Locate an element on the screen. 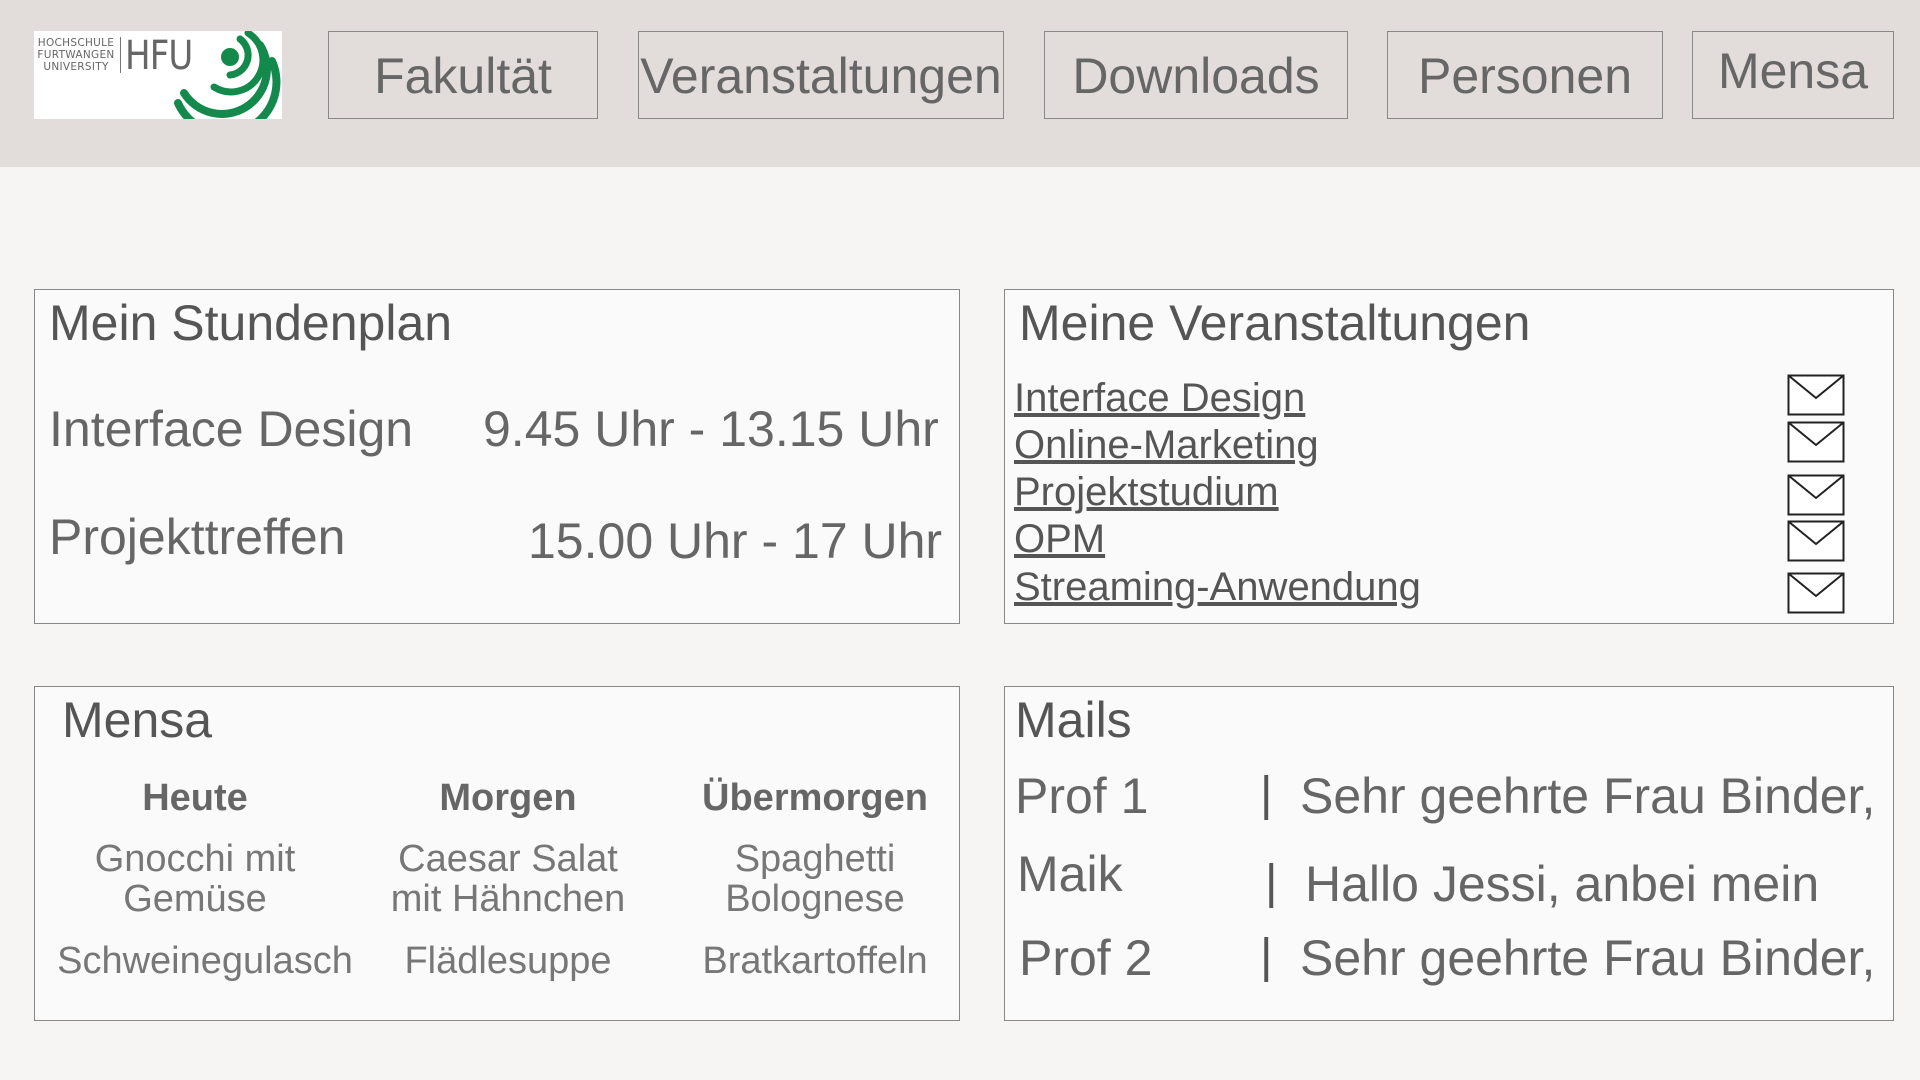 The width and height of the screenshot is (1920, 1080). course-link: Projektstudium is located at coordinates (1146, 492).